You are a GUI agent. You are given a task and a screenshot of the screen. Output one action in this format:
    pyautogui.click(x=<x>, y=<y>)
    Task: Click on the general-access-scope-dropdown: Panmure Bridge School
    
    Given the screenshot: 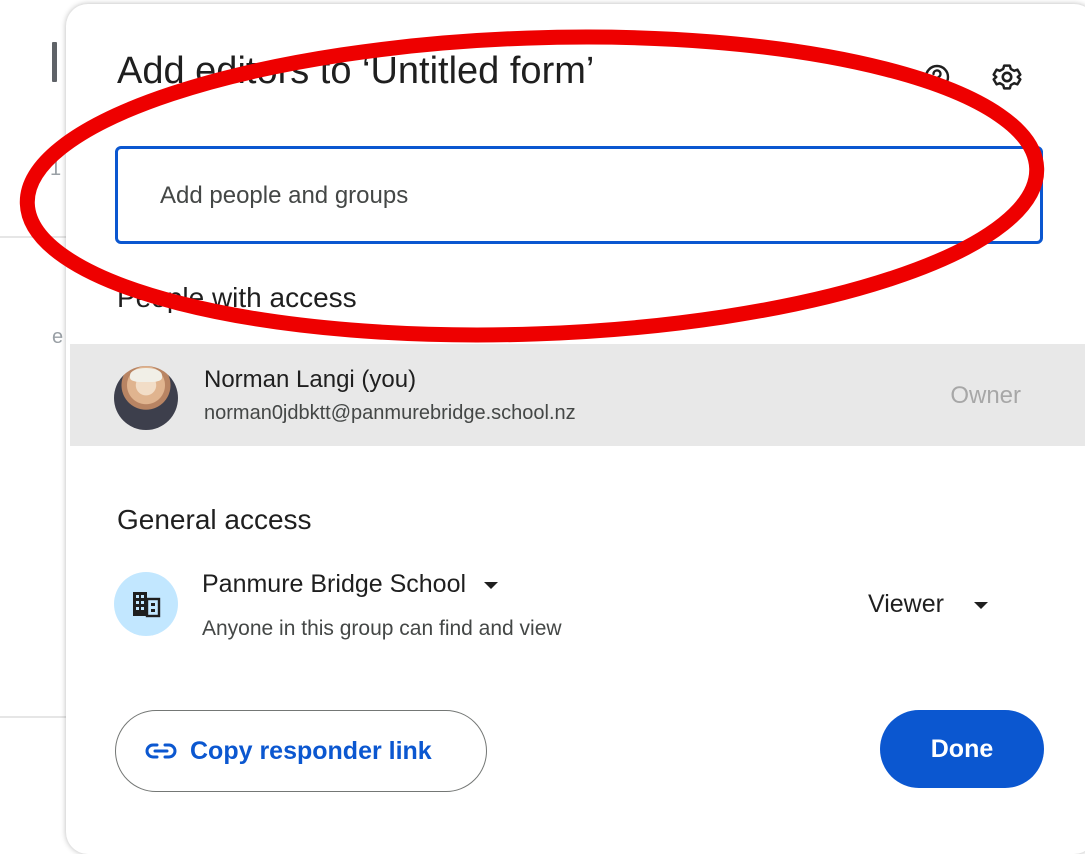 What is the action you would take?
    pyautogui.click(x=350, y=584)
    